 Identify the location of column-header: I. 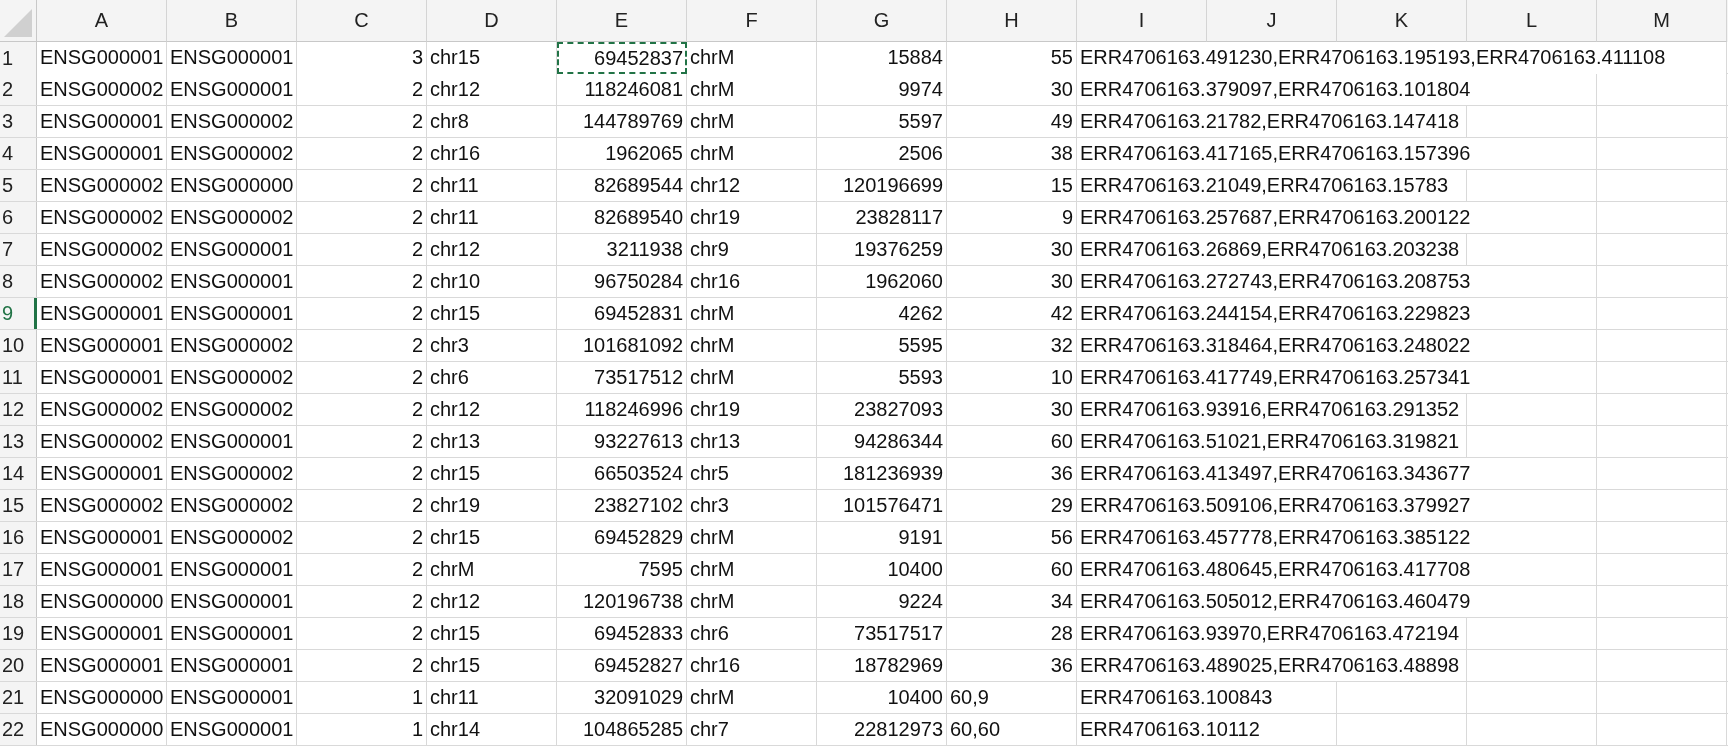
(1142, 21).